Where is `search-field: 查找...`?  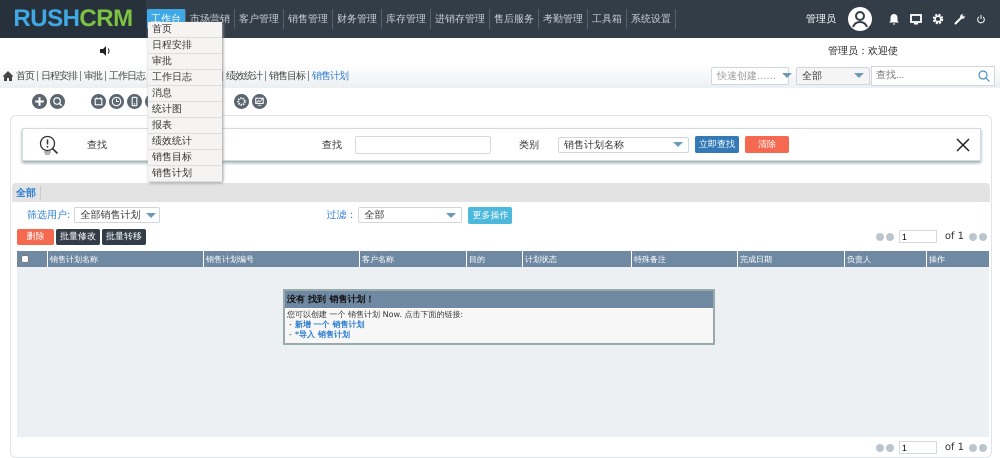
search-field: 查找... is located at coordinates (933, 76).